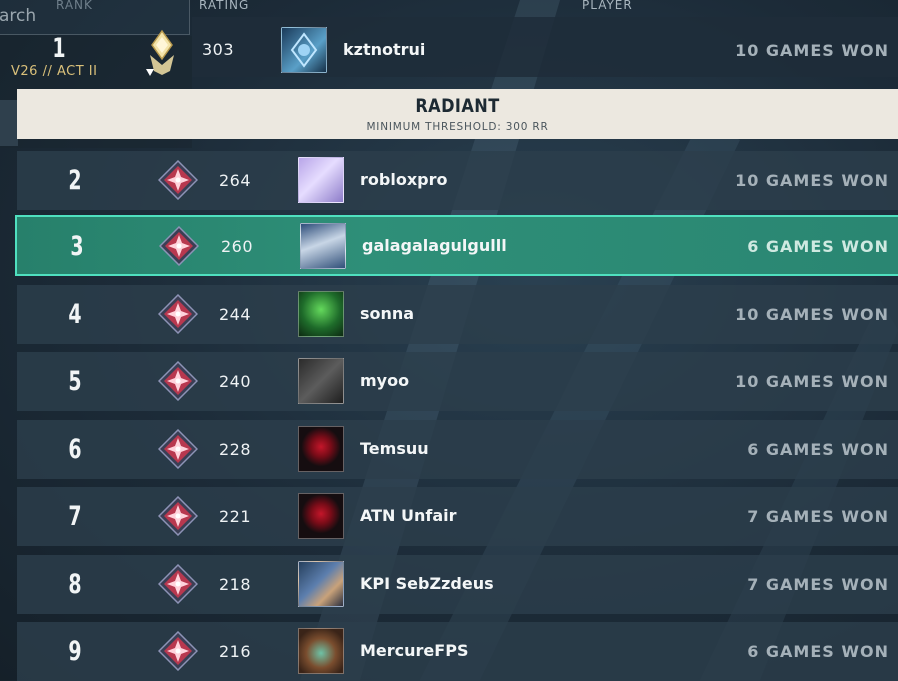  What do you see at coordinates (235, 314) in the screenshot?
I see `rating-value: 244` at bounding box center [235, 314].